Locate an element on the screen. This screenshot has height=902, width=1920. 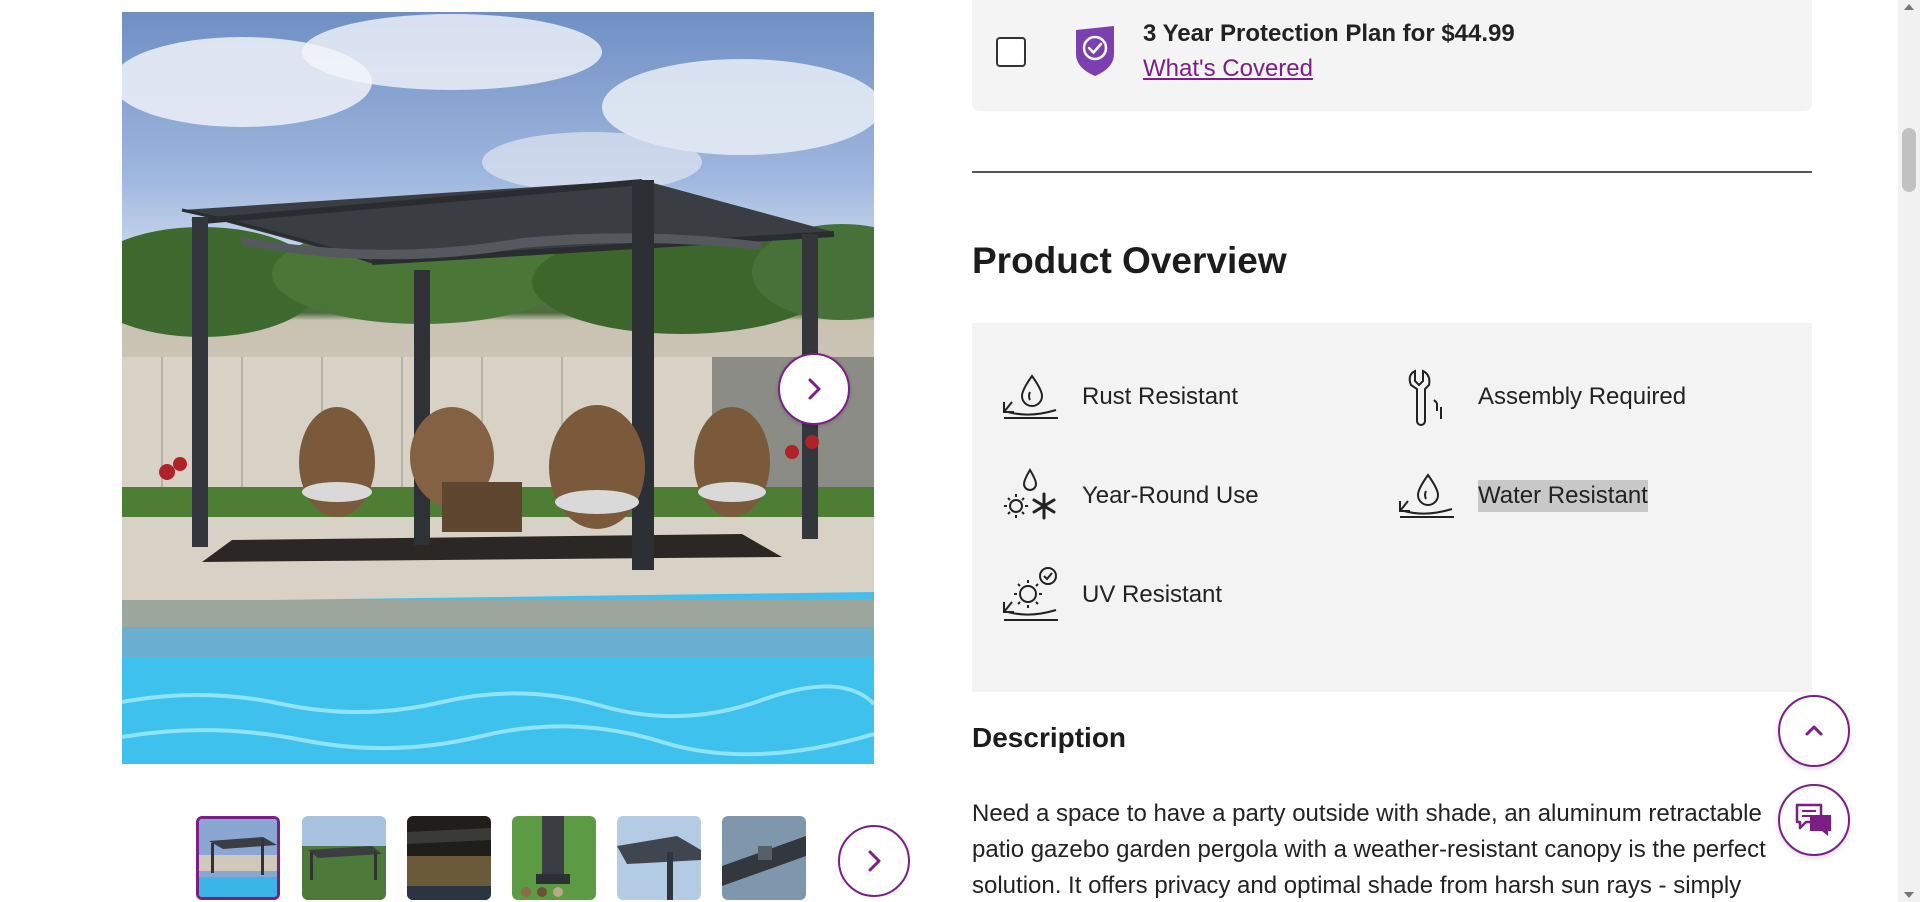
wrench-icon is located at coordinates (1425, 397).